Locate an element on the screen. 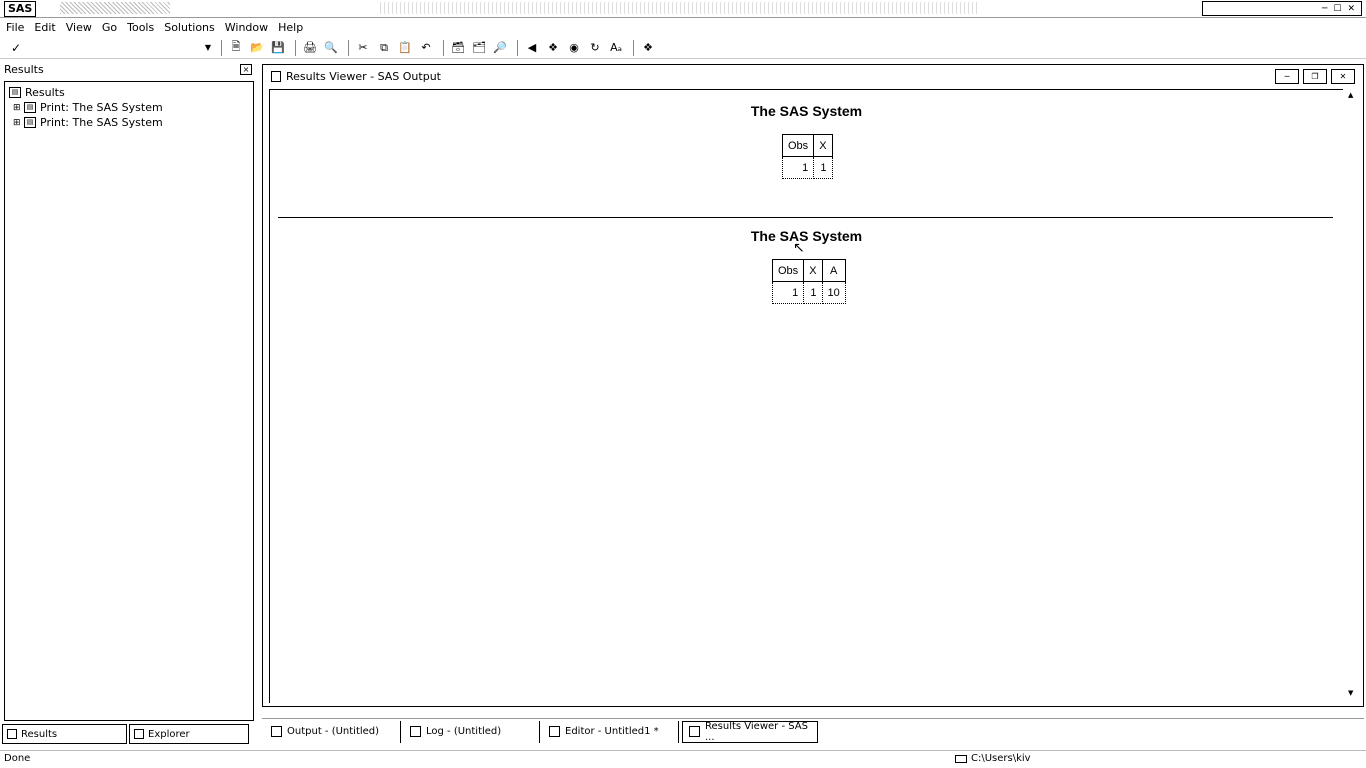 The width and height of the screenshot is (1366, 768). scroll-down-icon: ▼ is located at coordinates (1350, 693).